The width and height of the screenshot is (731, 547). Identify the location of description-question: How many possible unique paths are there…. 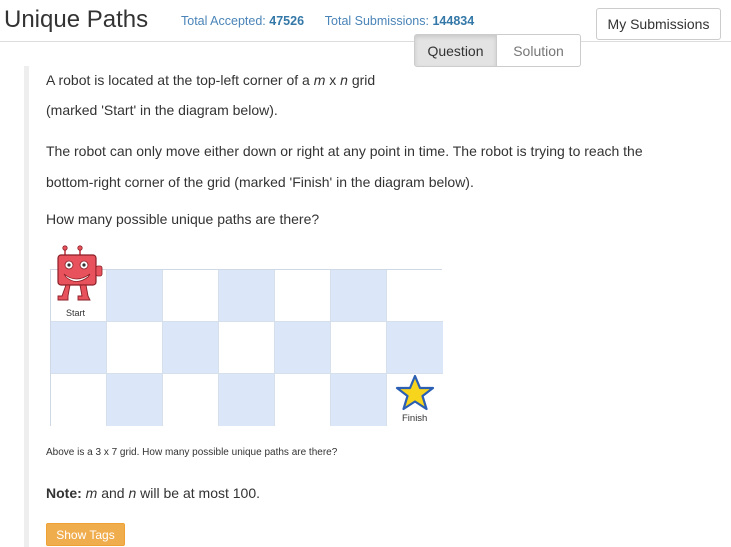
(183, 219).